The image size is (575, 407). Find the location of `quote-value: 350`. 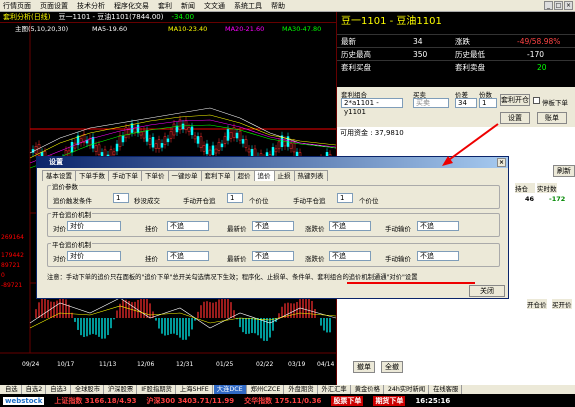

quote-value: 350 is located at coordinates (420, 54).